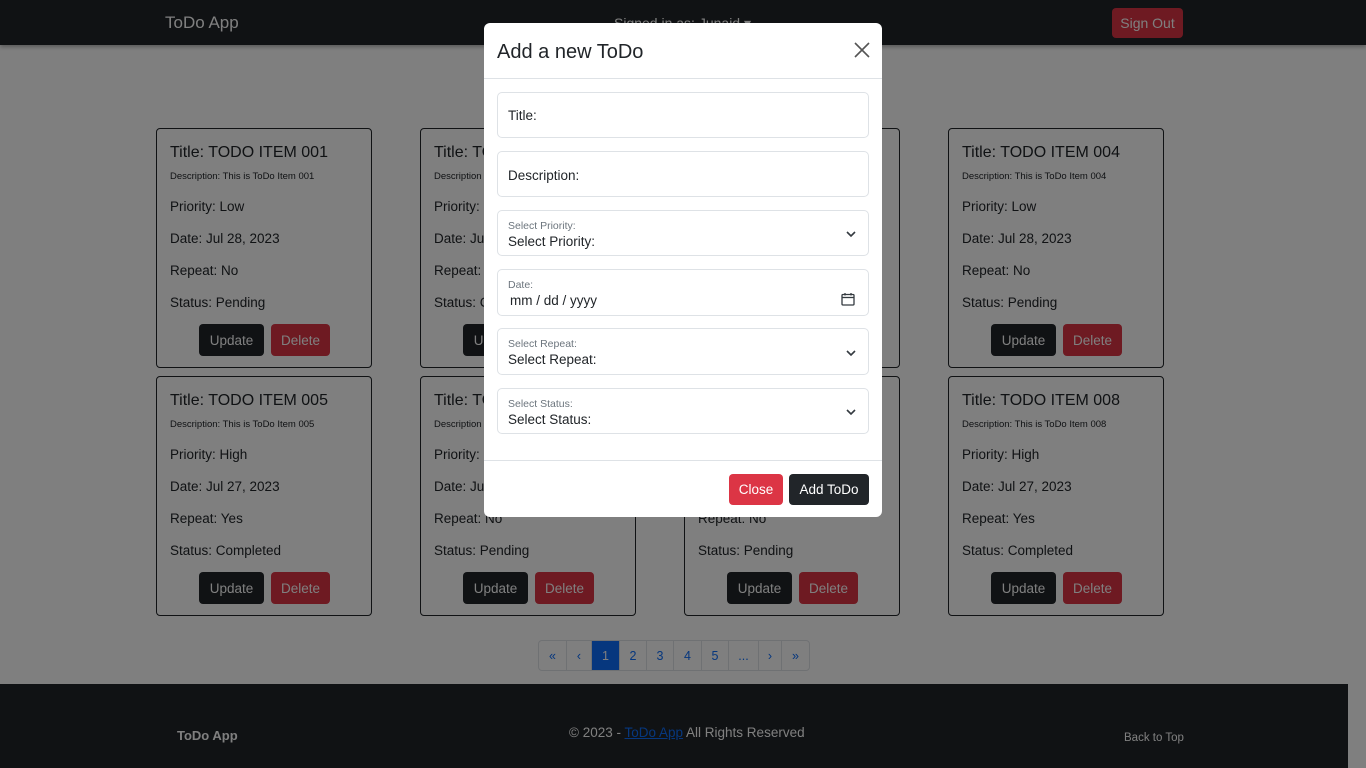 This screenshot has height=768, width=1366. What do you see at coordinates (683, 51) in the screenshot?
I see `modal-header: Add a new ToDo` at bounding box center [683, 51].